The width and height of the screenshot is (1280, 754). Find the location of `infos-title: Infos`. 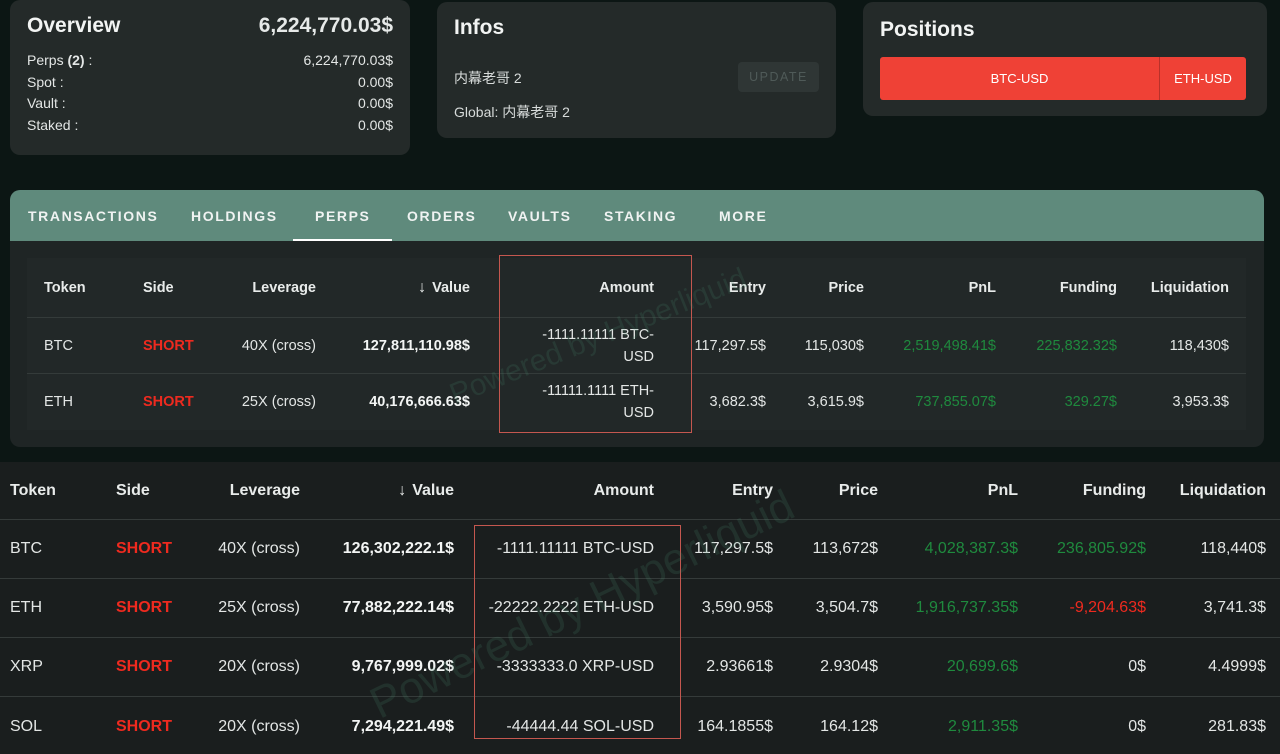

infos-title: Infos is located at coordinates (479, 27).